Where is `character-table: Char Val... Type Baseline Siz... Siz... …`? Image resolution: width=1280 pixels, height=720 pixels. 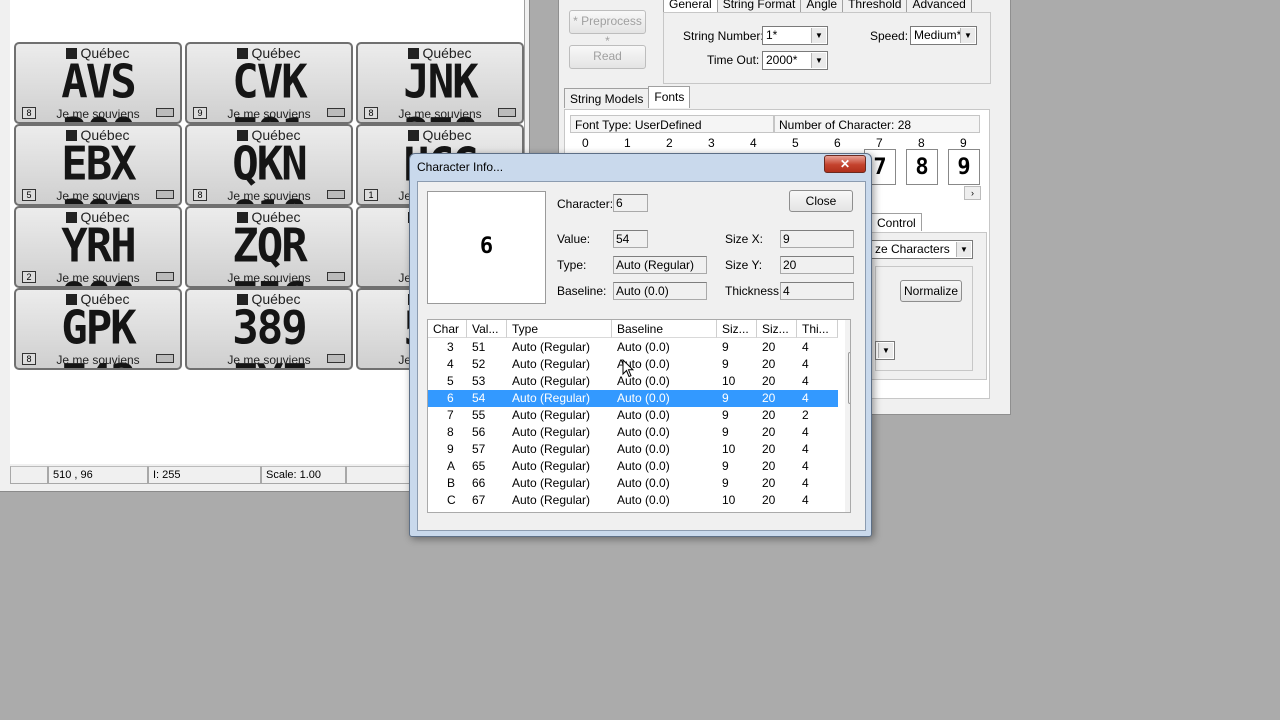 character-table: Char Val... Type Baseline Siz... Siz... … is located at coordinates (639, 416).